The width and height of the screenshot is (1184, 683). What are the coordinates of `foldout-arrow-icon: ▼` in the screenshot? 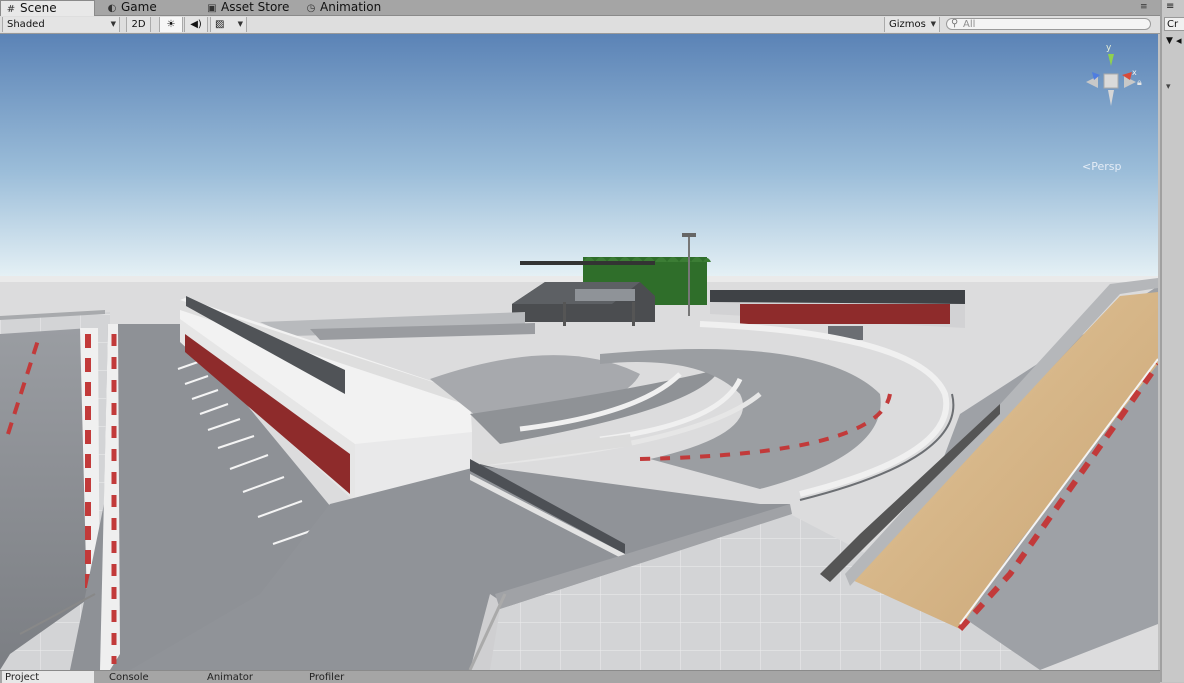 It's located at (1169, 41).